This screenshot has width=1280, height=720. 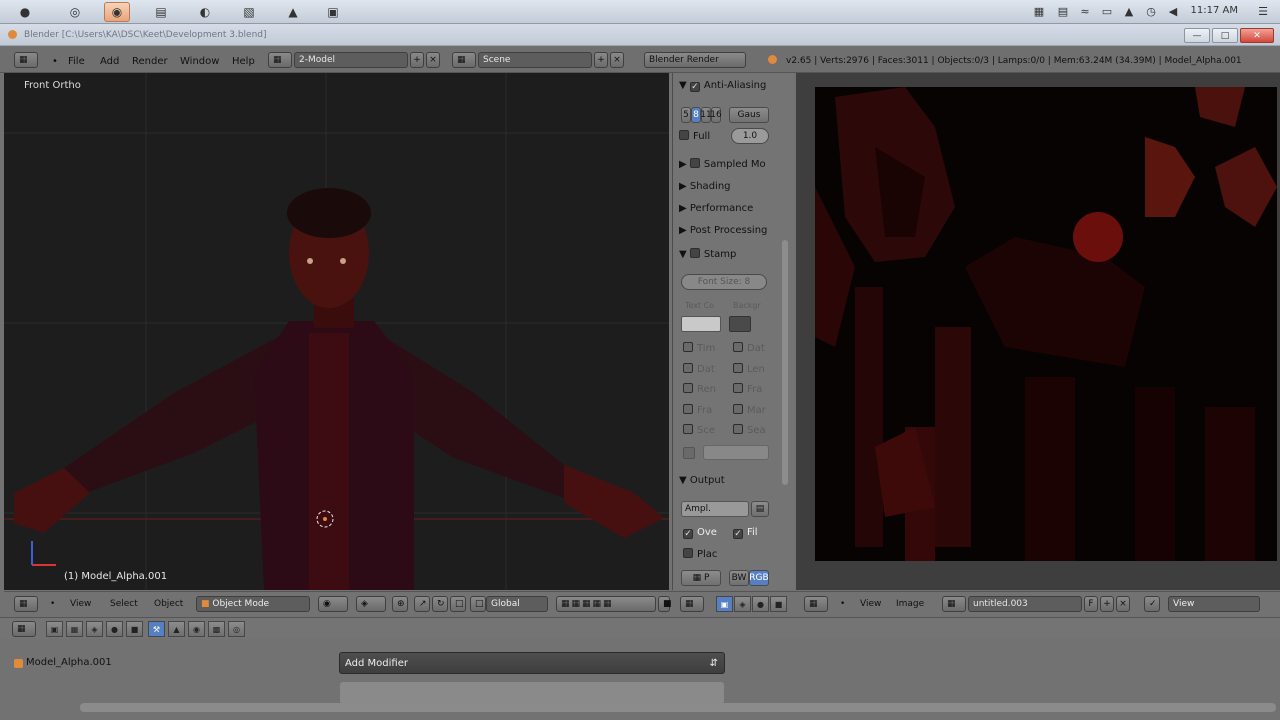 What do you see at coordinates (1123, 604) in the screenshot?
I see `image-unlink-button: ×` at bounding box center [1123, 604].